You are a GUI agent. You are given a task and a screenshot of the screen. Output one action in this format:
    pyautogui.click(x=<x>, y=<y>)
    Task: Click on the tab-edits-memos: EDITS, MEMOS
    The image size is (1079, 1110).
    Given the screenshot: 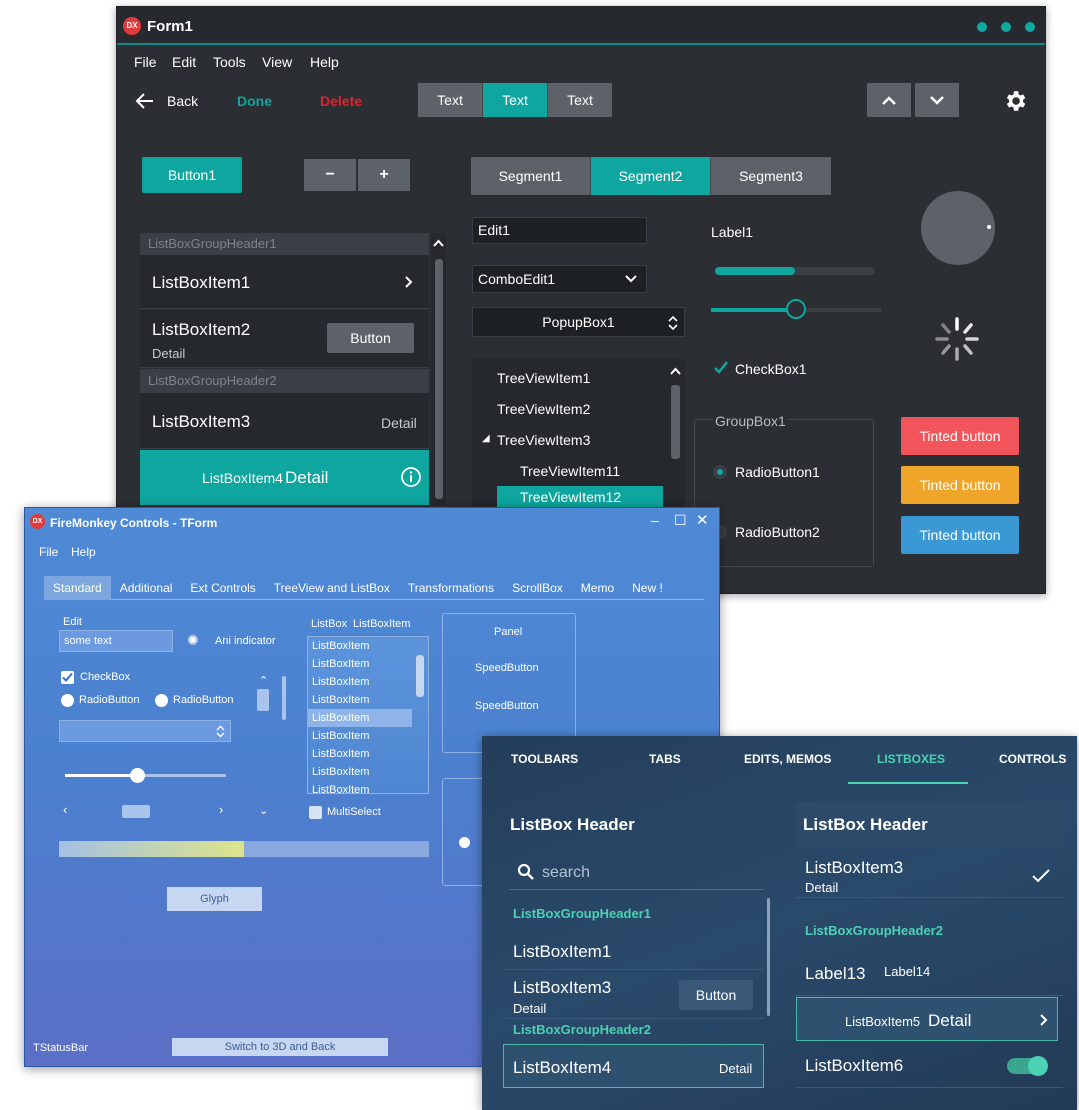 What is the action you would take?
    pyautogui.click(x=787, y=759)
    